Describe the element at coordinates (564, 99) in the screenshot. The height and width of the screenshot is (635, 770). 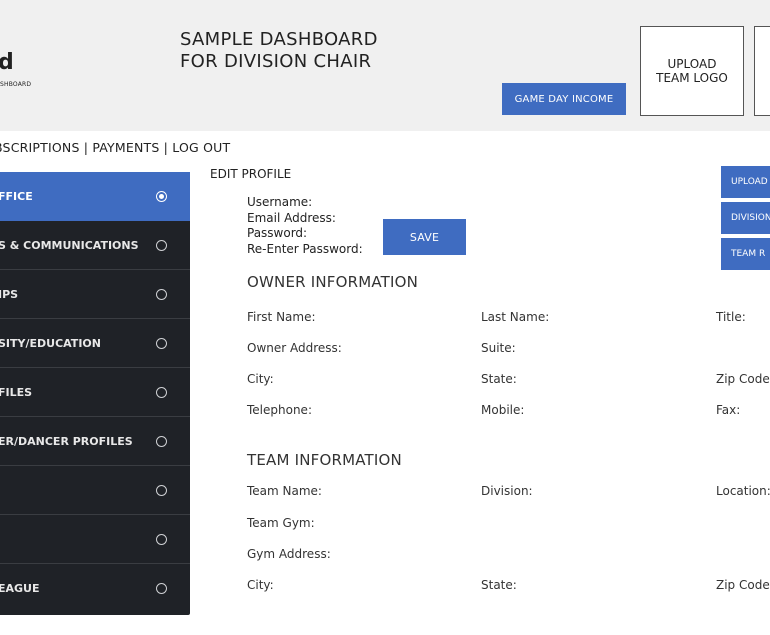
I see `game-day-income-button: GAME DAY INCOME` at that location.